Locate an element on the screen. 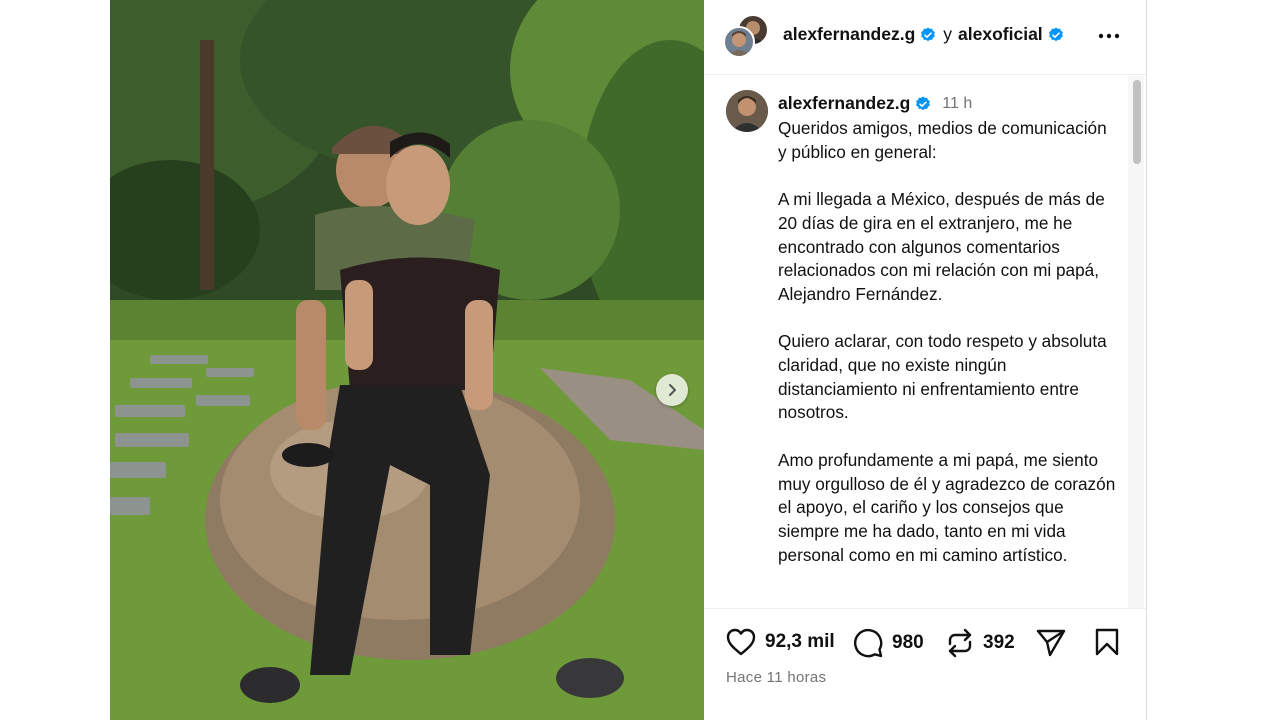  author-username-link: alexfernandez.g is located at coordinates (849, 34).